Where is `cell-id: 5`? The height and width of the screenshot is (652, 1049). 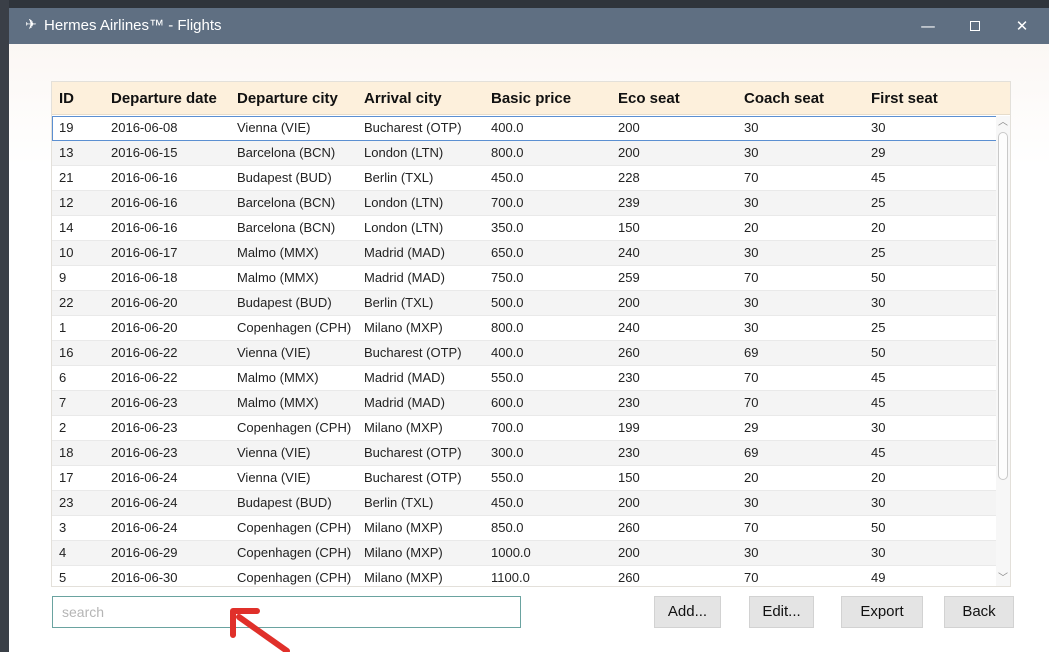
cell-id: 5 is located at coordinates (63, 577).